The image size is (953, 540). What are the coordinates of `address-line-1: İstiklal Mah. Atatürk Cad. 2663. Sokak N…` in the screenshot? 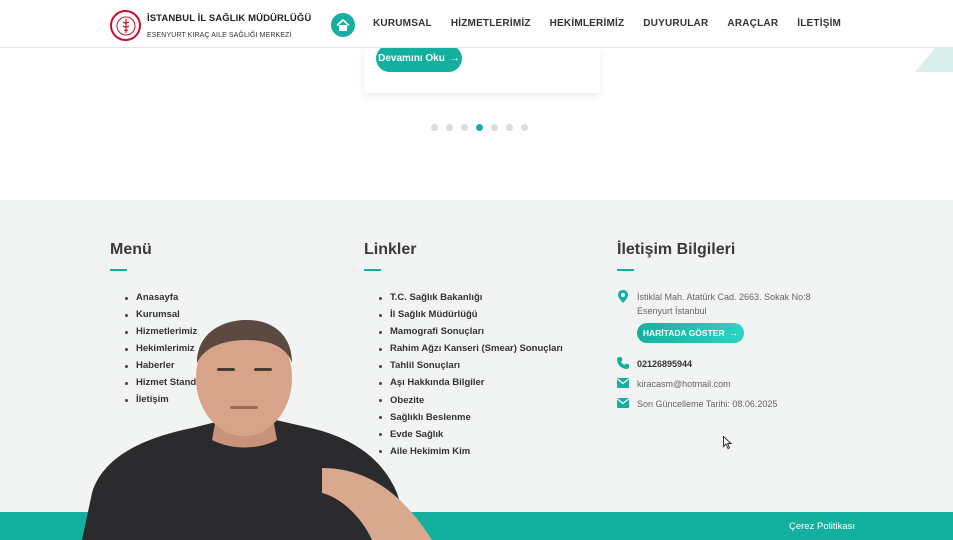 It's located at (724, 297).